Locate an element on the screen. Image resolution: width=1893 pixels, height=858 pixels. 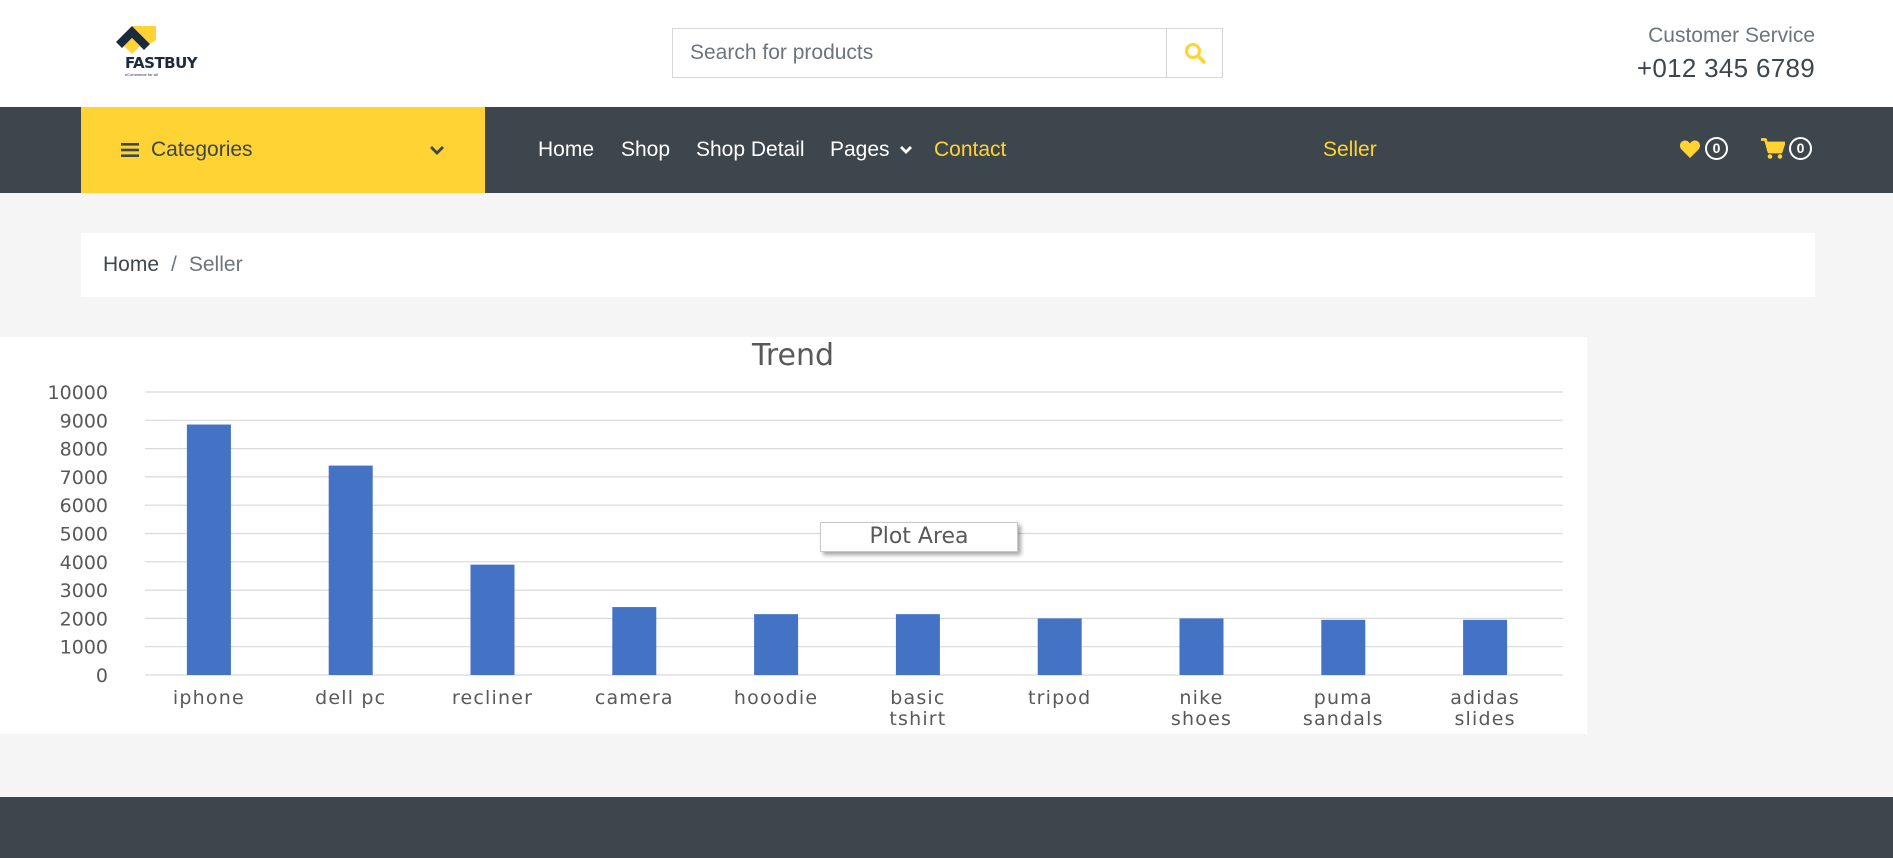
y-tick-label: 6000 is located at coordinates (84, 506).